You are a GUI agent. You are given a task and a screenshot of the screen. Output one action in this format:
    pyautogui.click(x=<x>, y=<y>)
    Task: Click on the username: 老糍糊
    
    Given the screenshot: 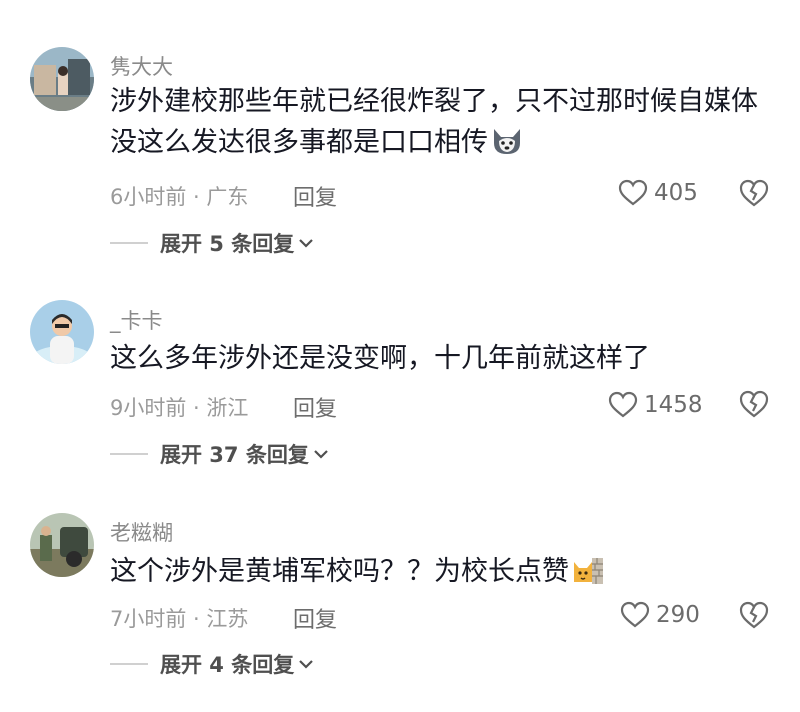 What is the action you would take?
    pyautogui.click(x=141, y=532)
    